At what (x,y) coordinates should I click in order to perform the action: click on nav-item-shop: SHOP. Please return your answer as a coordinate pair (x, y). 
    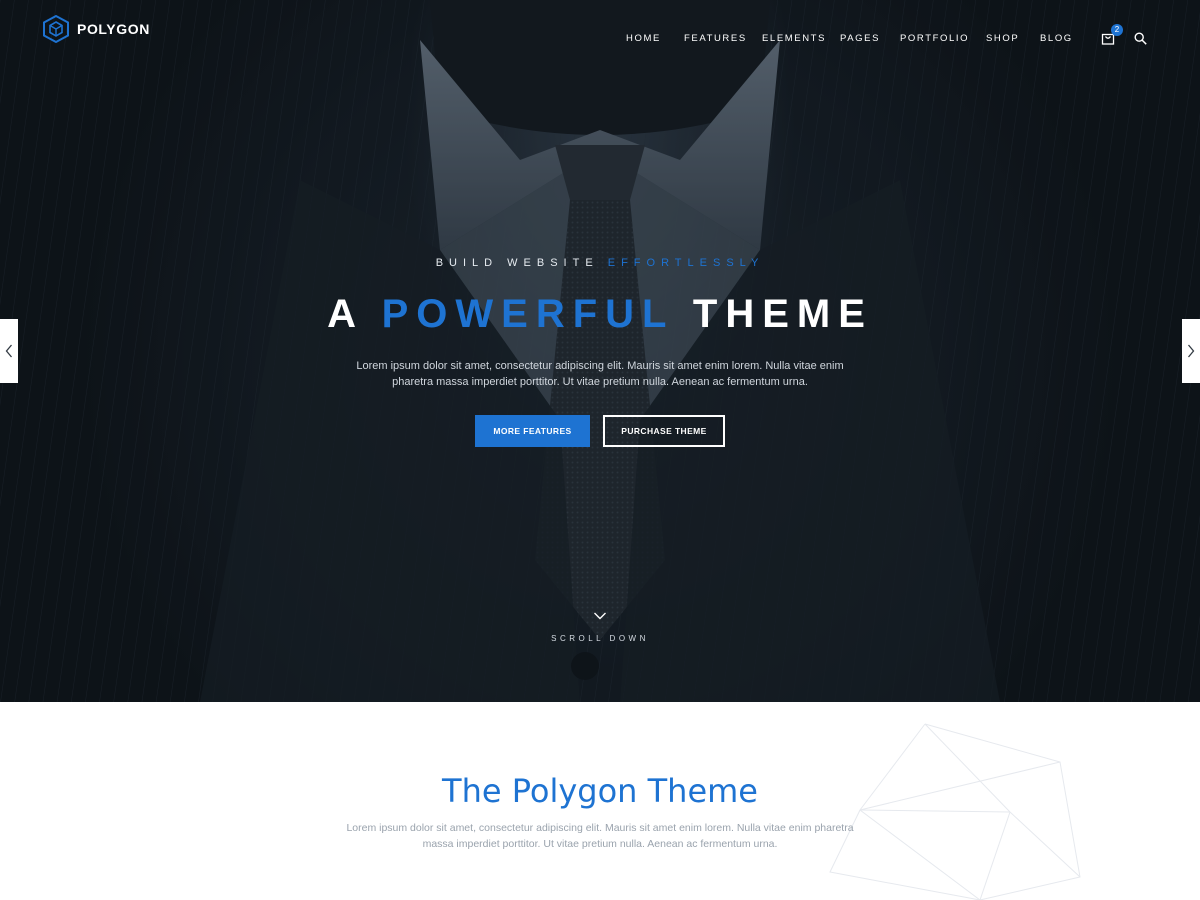
    Looking at the image, I should click on (1002, 39).